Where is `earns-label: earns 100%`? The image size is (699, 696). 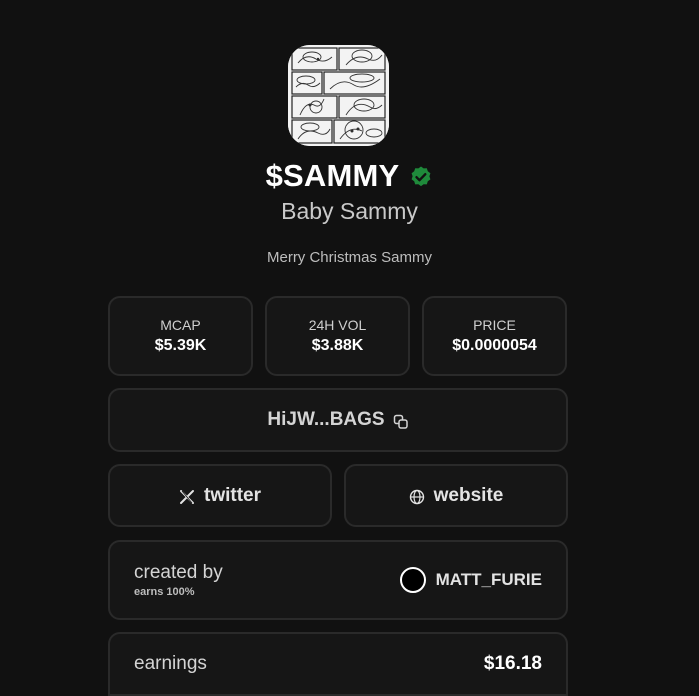 earns-label: earns 100% is located at coordinates (164, 592).